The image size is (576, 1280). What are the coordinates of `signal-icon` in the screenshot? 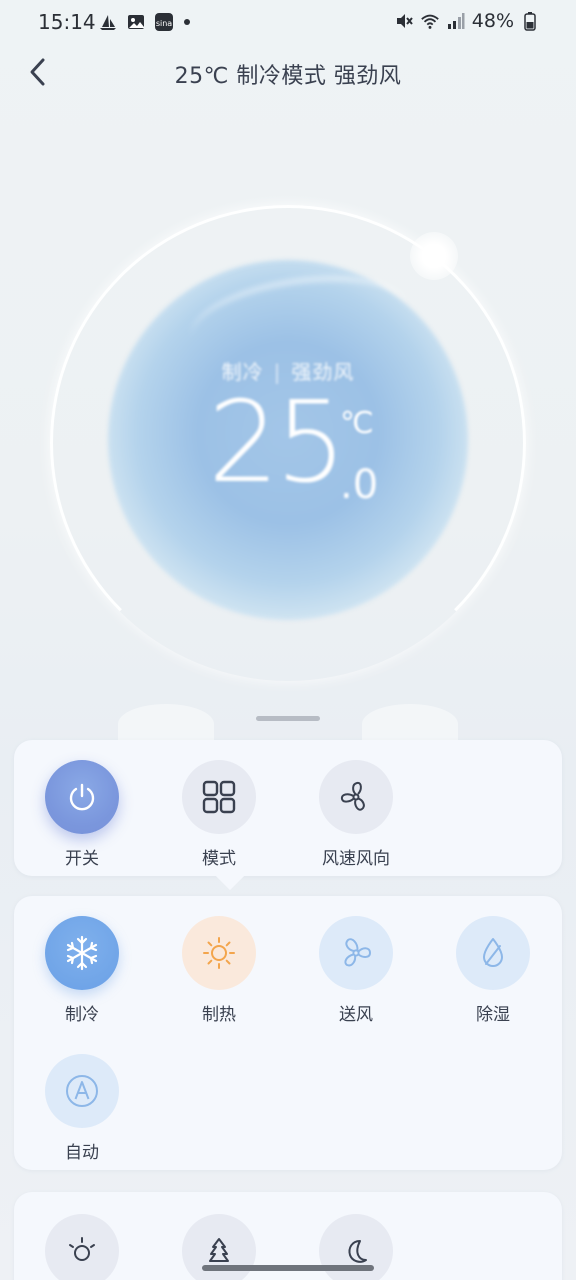 It's located at (456, 21).